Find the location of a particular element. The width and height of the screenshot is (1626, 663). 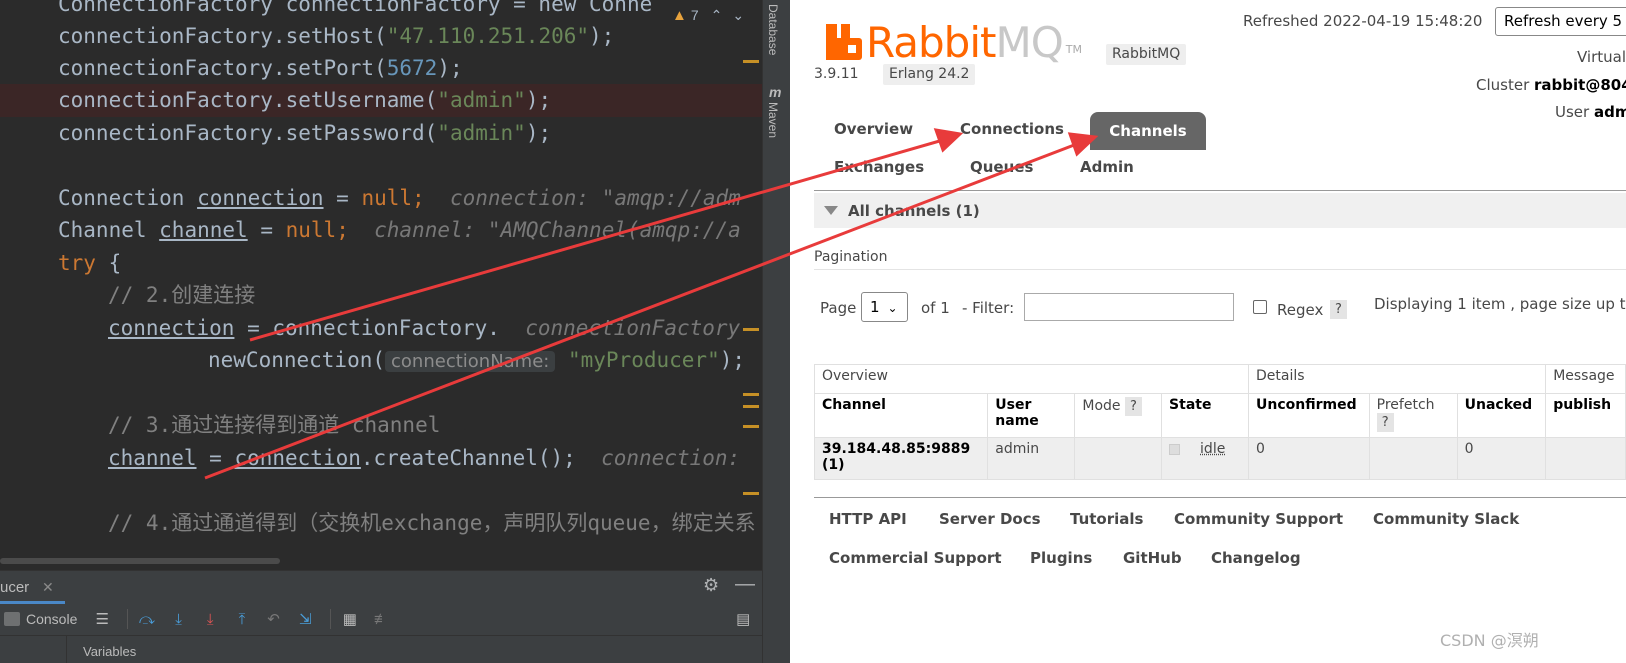

footer-link-community-slack: Community Slack is located at coordinates (1446, 519).